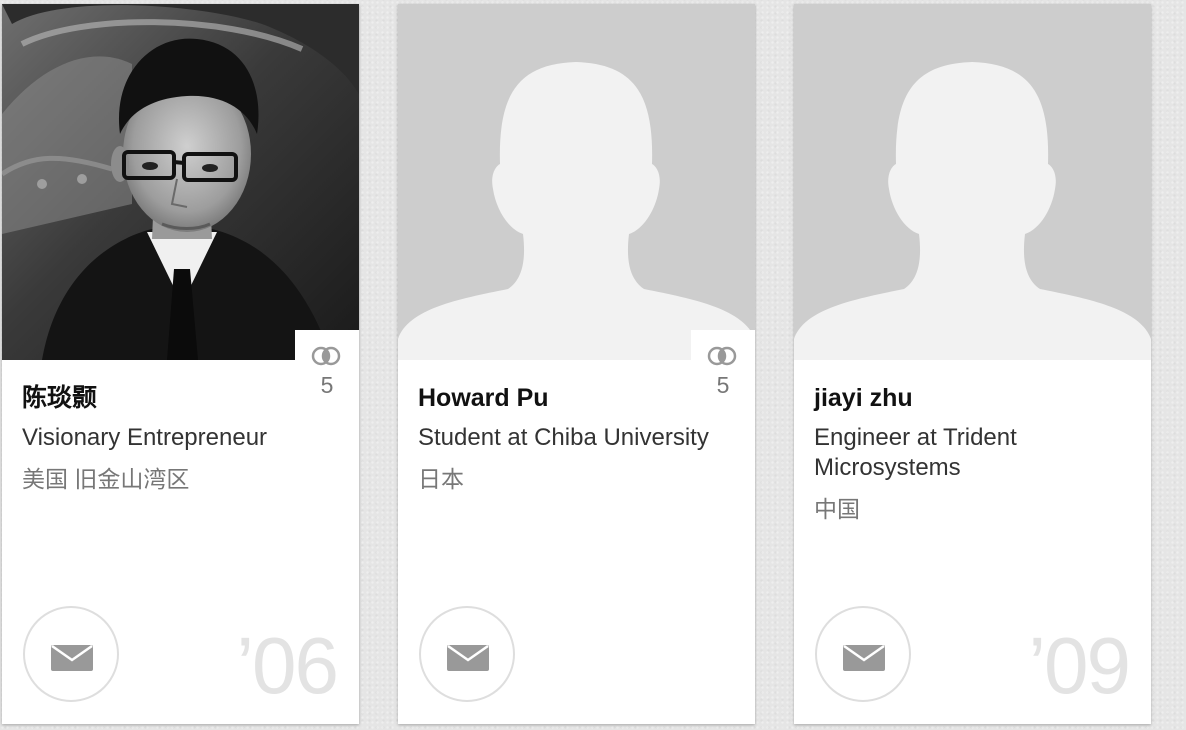 This screenshot has height=730, width=1186. I want to click on person-photo, so click(180, 182).